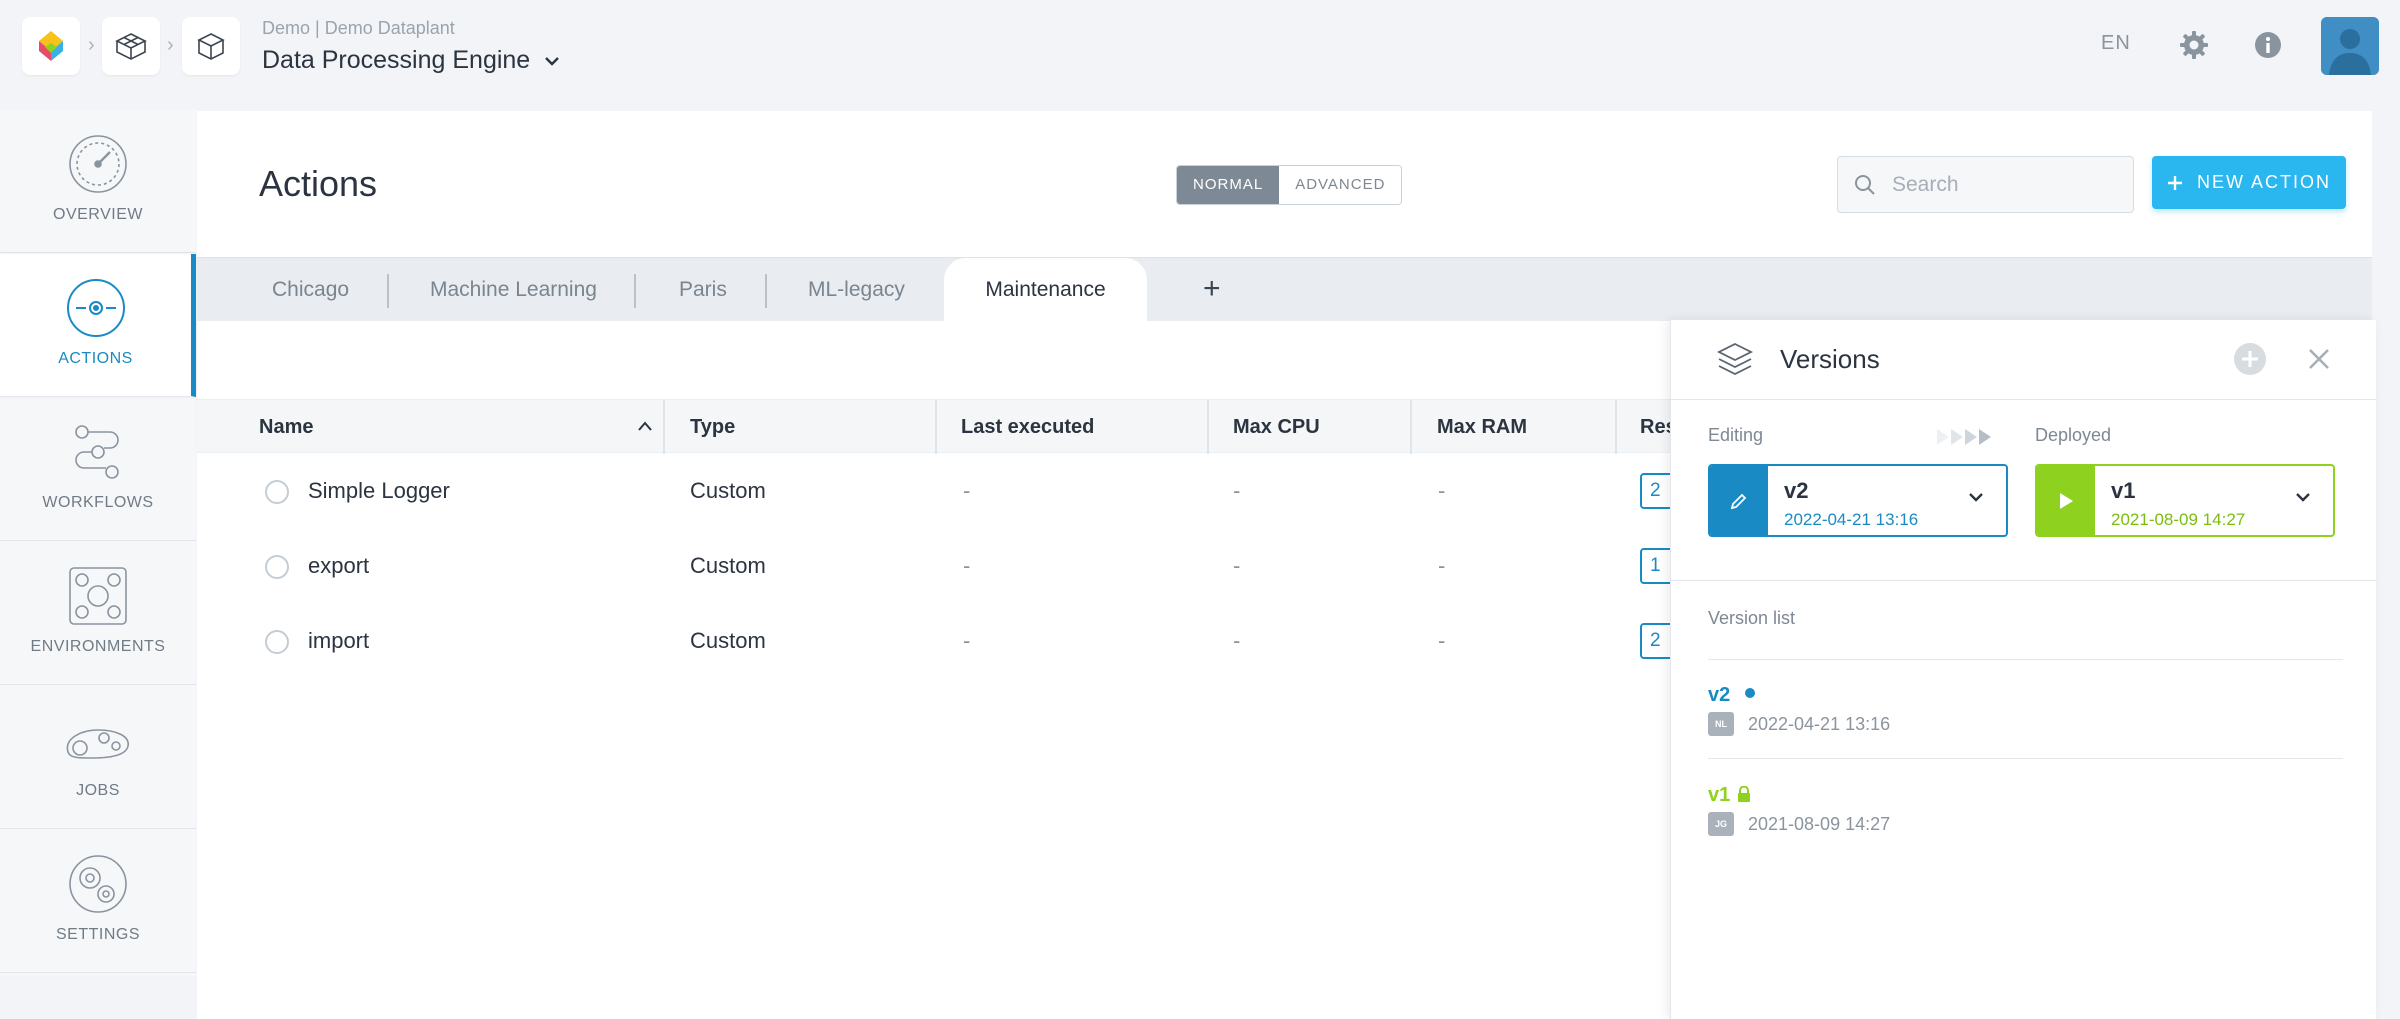 This screenshot has width=2400, height=1019. I want to click on actions-icon, so click(95, 308).